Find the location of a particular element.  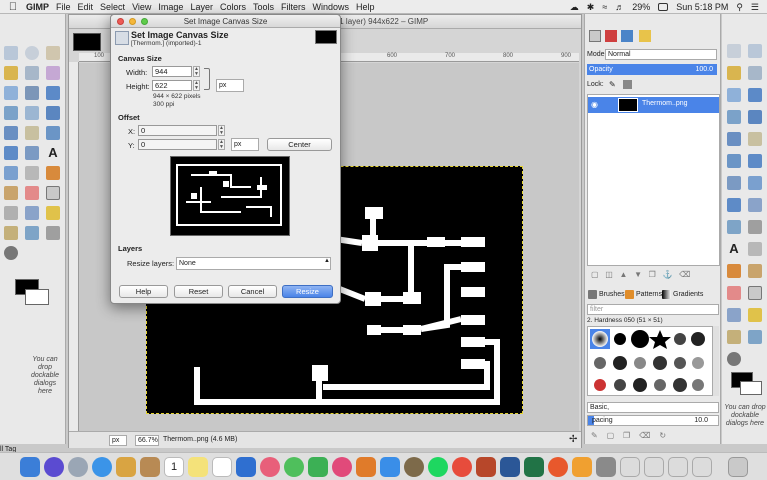

layer-row: ◉ Thermom..png is located at coordinates (653, 105).